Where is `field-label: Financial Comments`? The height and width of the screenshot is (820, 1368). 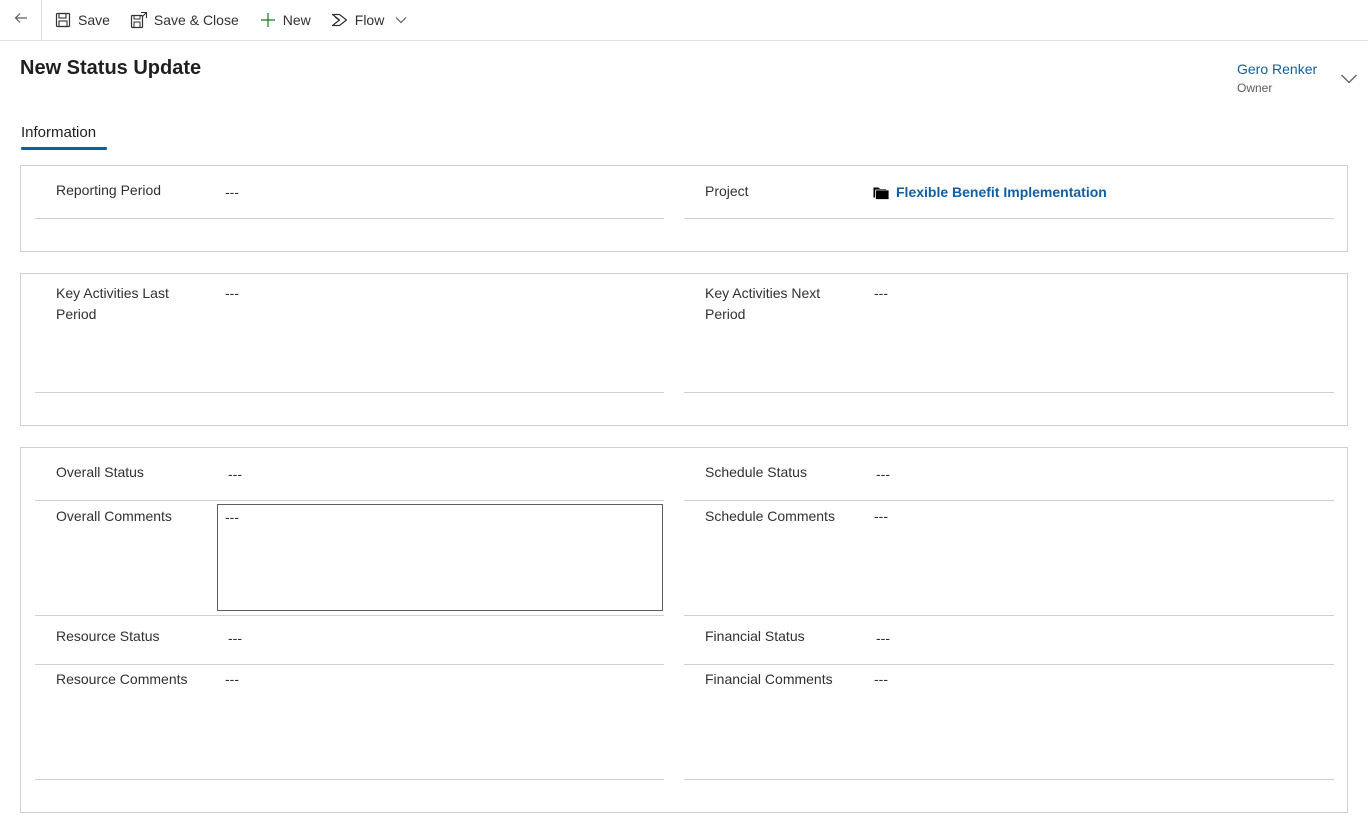
field-label: Financial Comments is located at coordinates (769, 679).